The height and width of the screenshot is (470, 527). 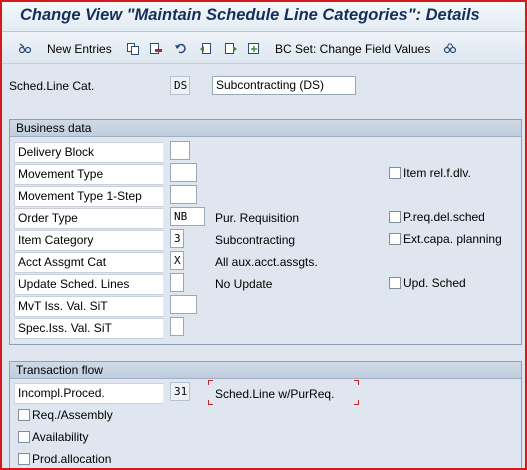 What do you see at coordinates (284, 85) in the screenshot?
I see `sched-line-cat-description-field: Subcontracting (DS)` at bounding box center [284, 85].